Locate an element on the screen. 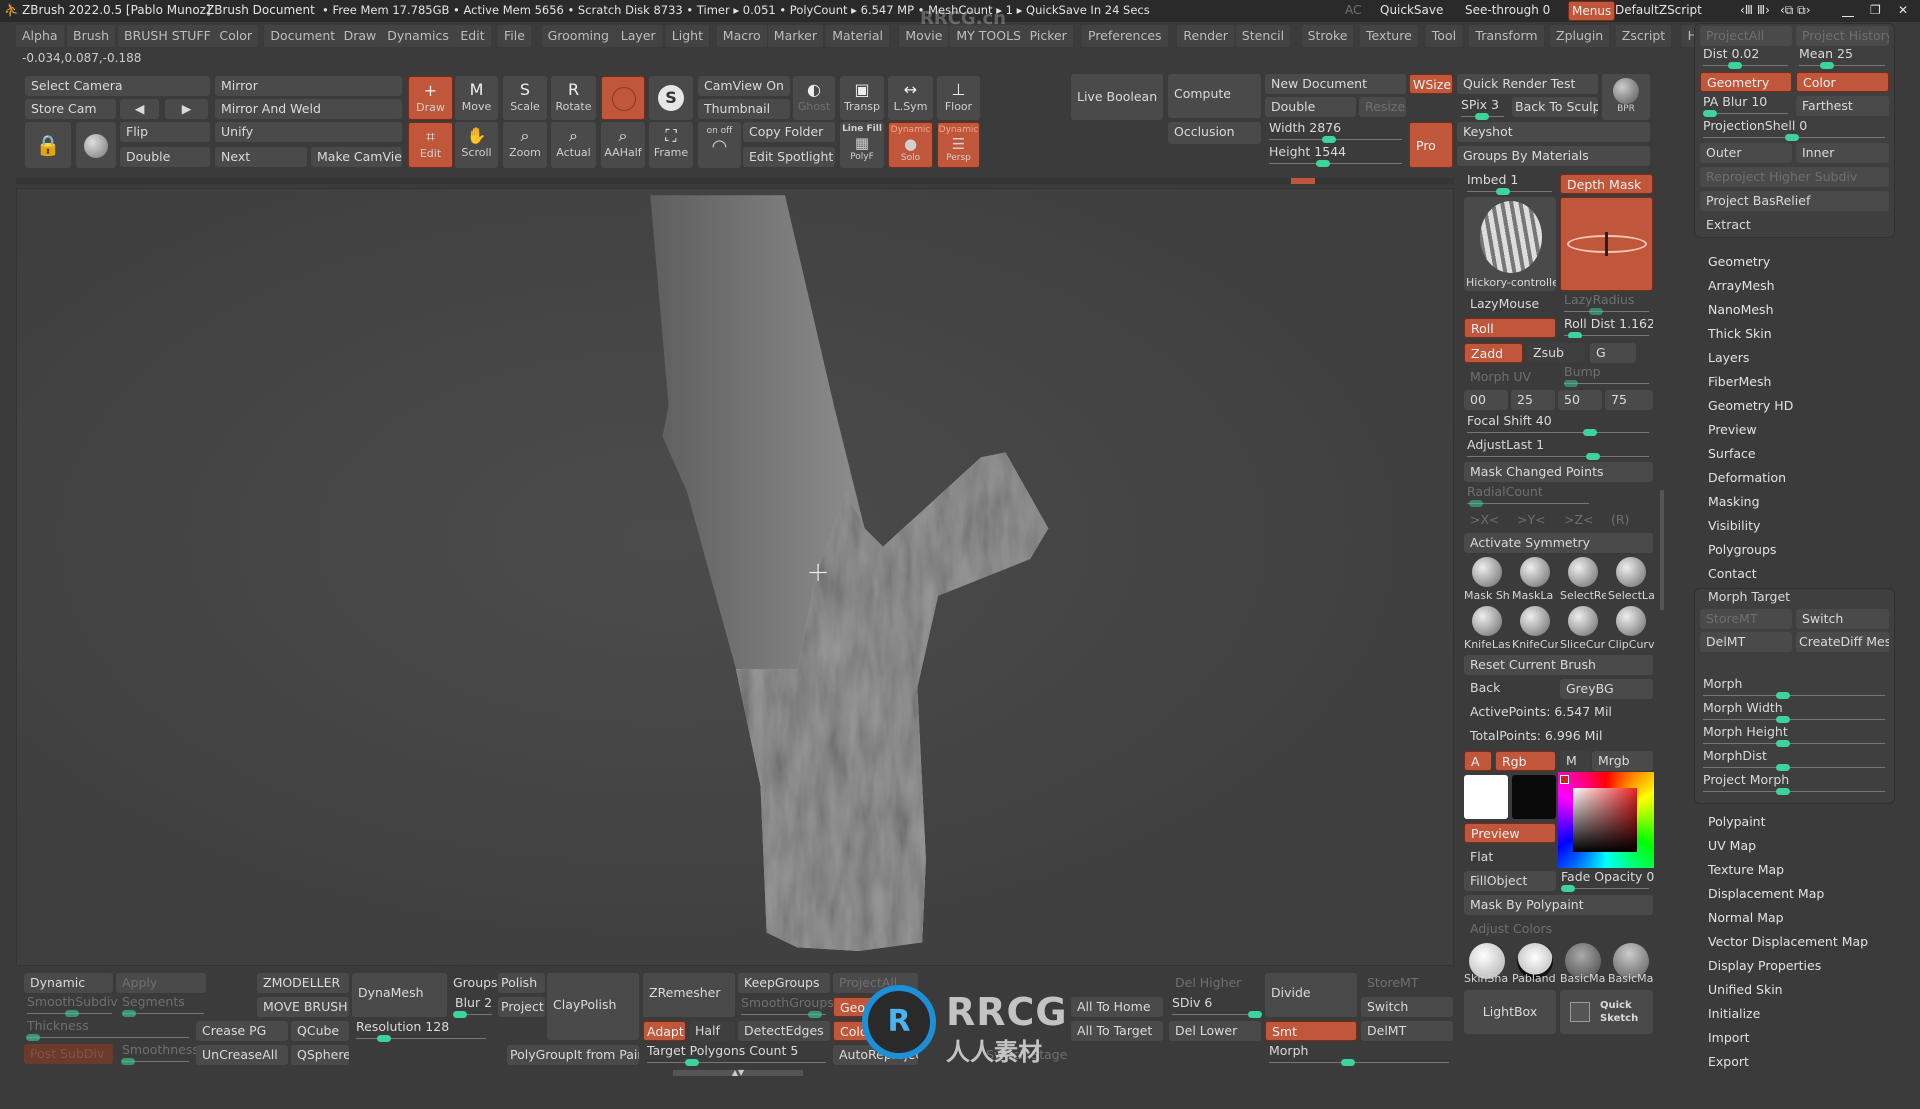  projectall-button: ProjectAll is located at coordinates (1746, 36).